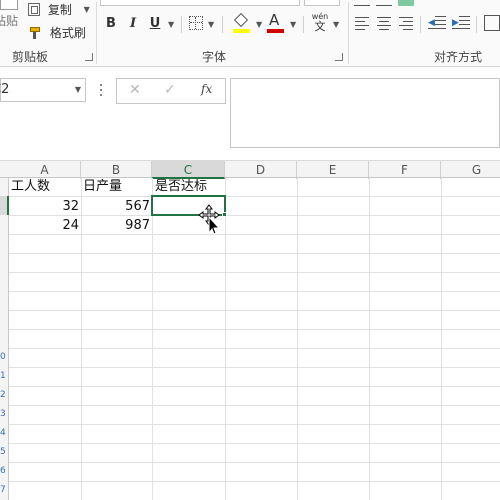  Describe the element at coordinates (362, 23) in the screenshot. I see `align-left-icon` at that location.